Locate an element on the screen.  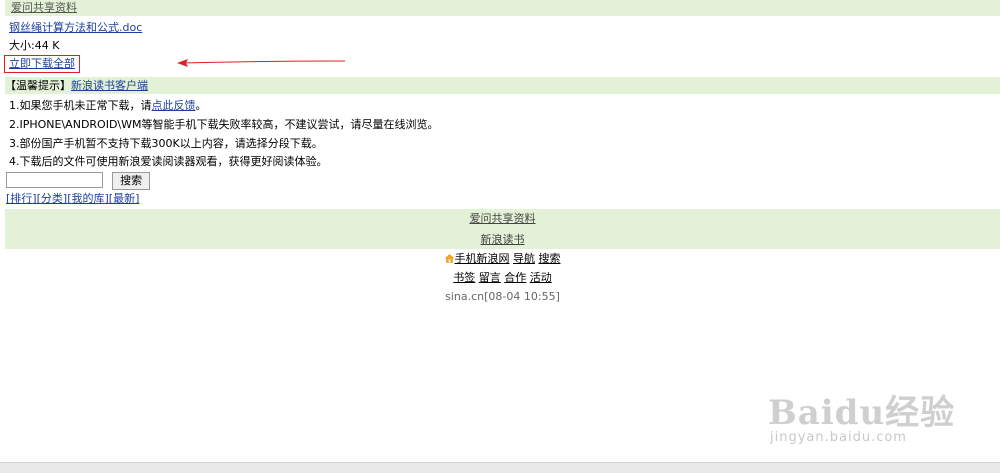
tip-line-1-text: 1.如果您手机未正常下载，请 is located at coordinates (80, 105).